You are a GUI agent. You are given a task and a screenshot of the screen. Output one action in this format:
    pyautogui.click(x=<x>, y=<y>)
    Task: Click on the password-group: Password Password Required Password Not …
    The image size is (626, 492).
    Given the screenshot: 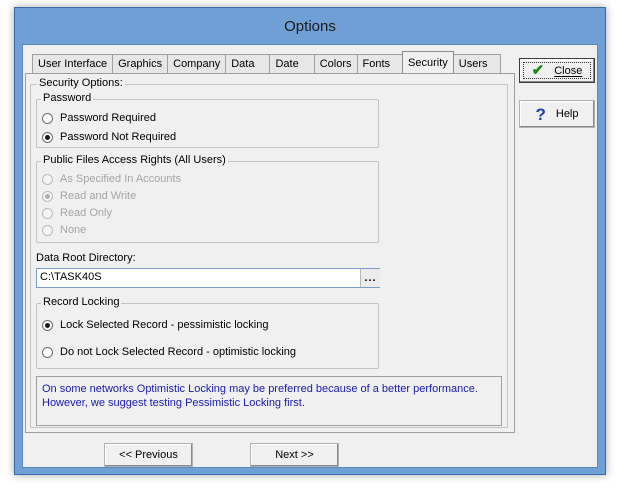 What is the action you would take?
    pyautogui.click(x=207, y=120)
    